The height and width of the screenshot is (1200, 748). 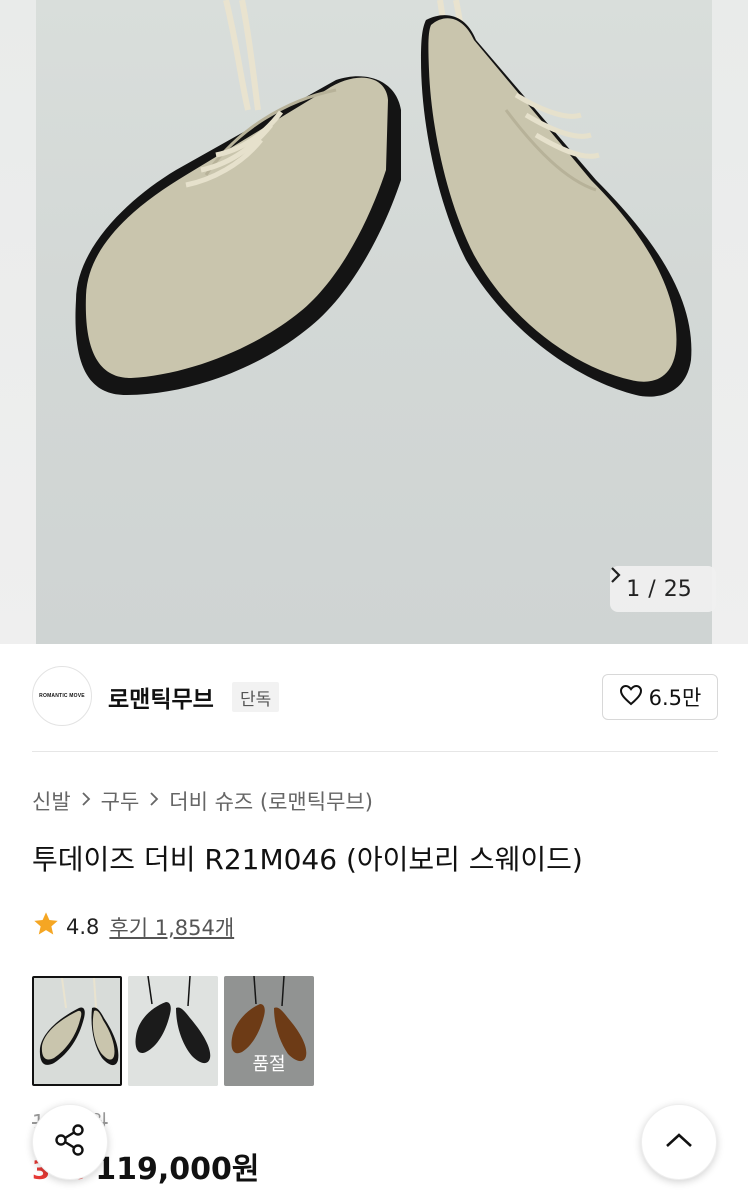 I want to click on exclusive-badge: 단독, so click(x=256, y=697).